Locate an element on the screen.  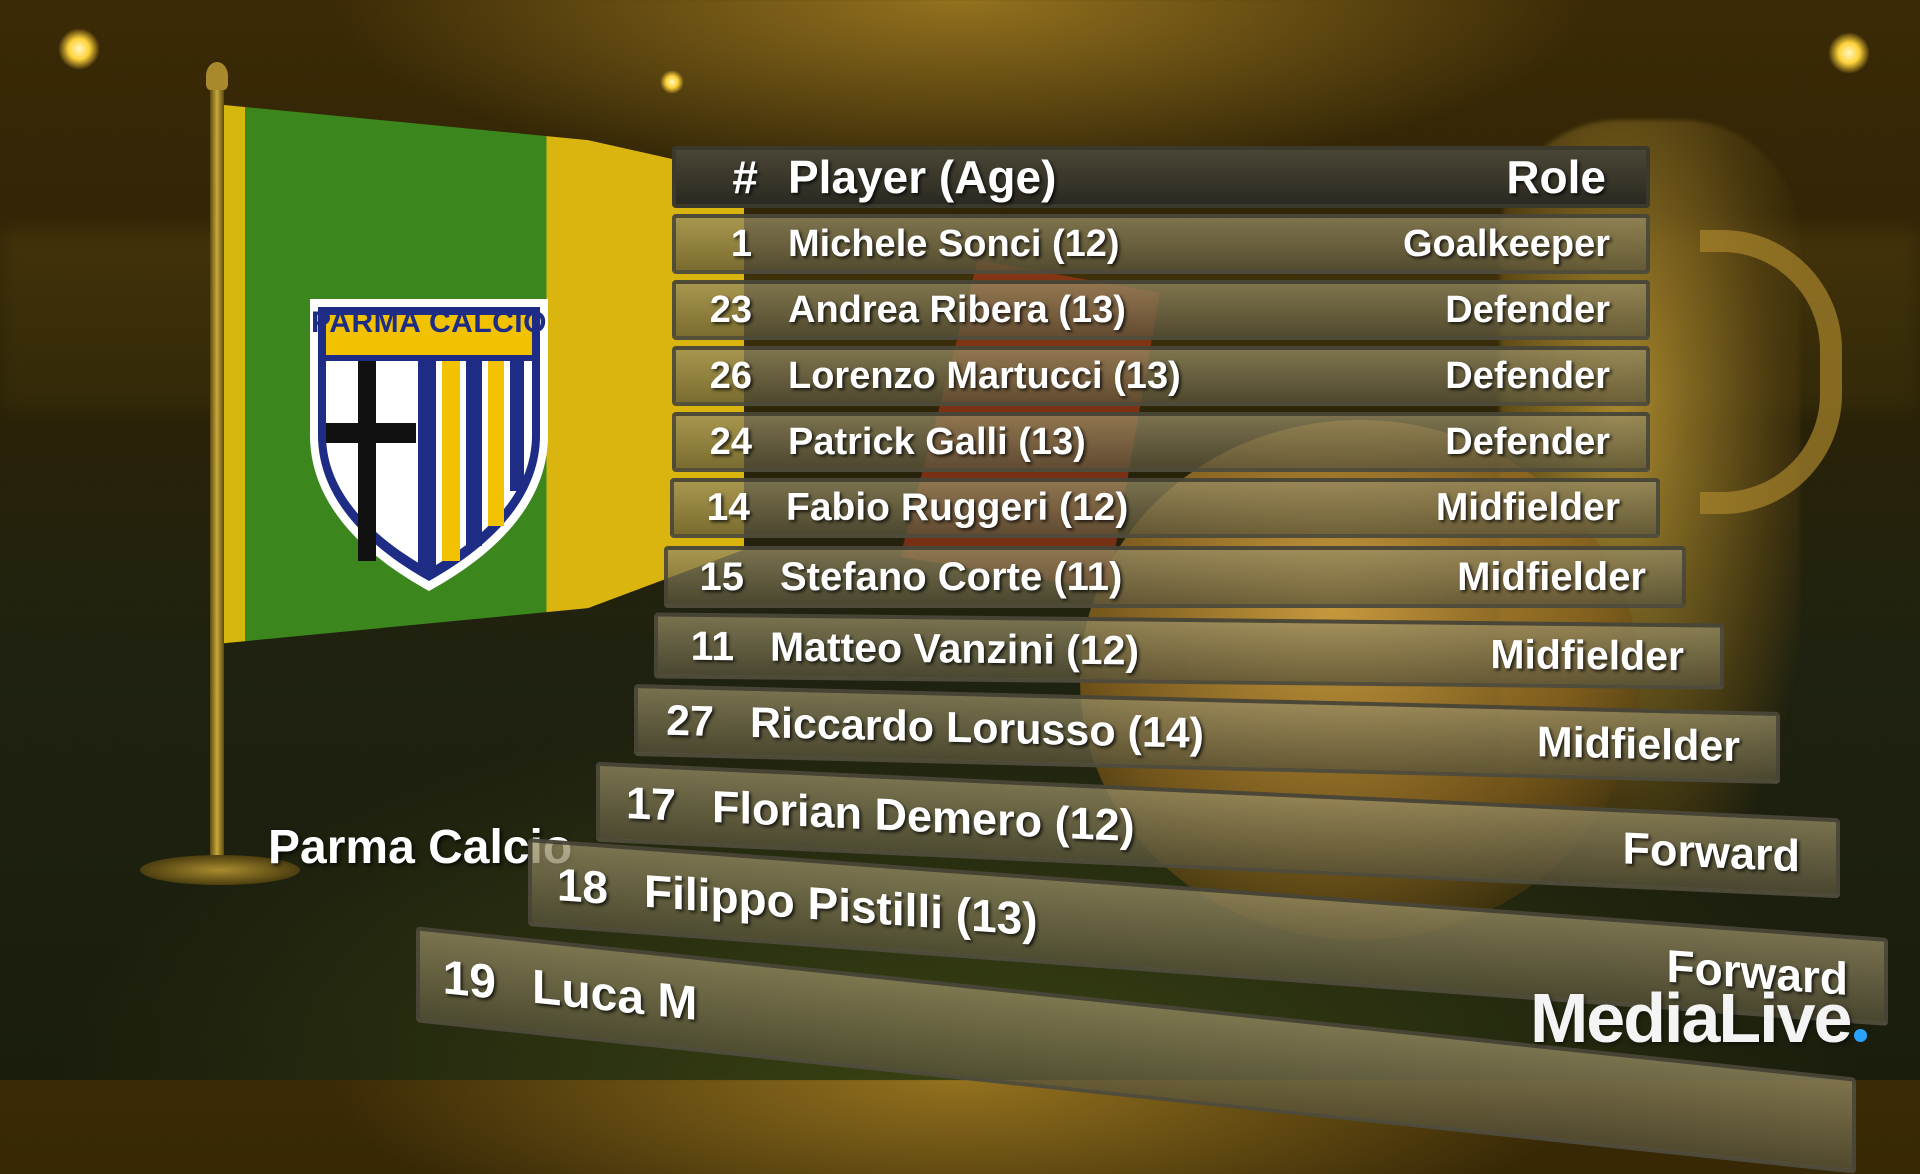
row-player: Riccardo Lorusso (14) is located at coordinates (977, 728).